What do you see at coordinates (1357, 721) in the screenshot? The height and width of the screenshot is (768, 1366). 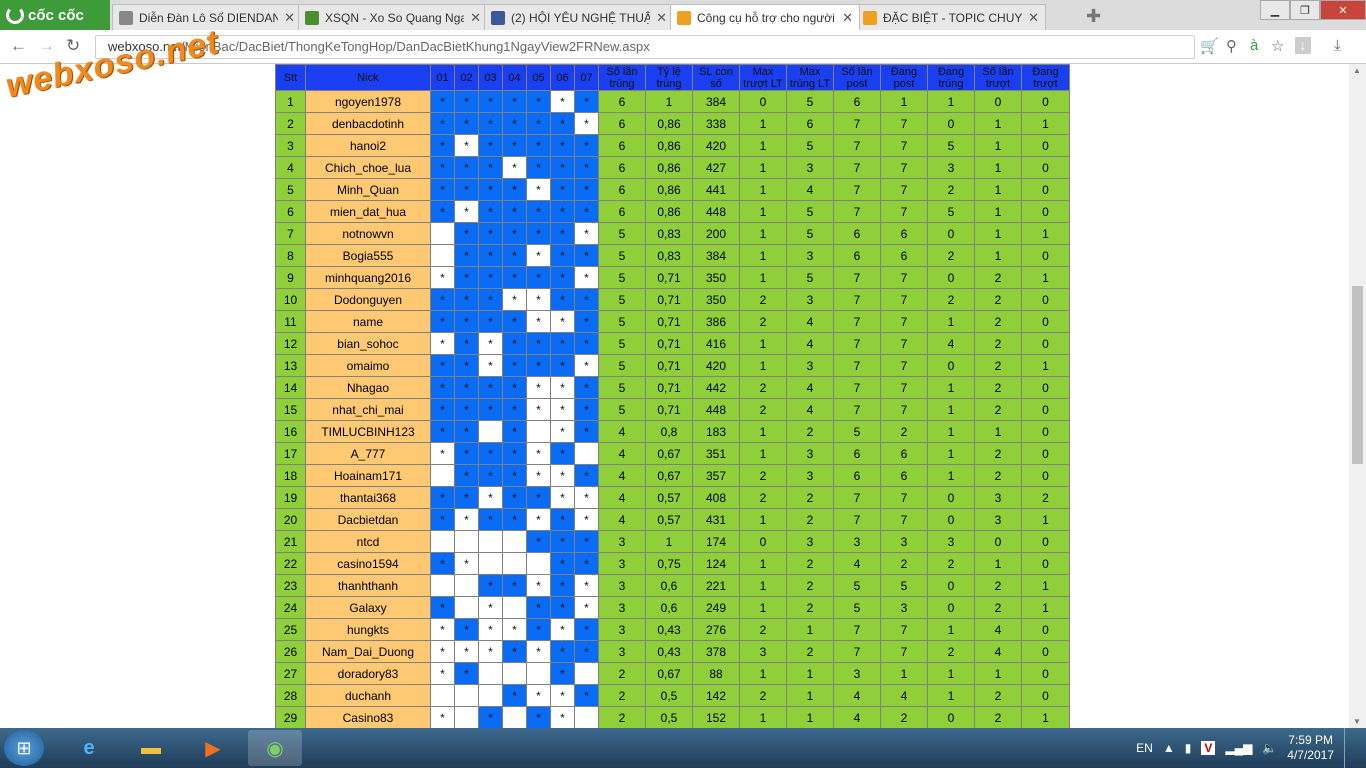 I see `scroll-down-icon: ▼` at bounding box center [1357, 721].